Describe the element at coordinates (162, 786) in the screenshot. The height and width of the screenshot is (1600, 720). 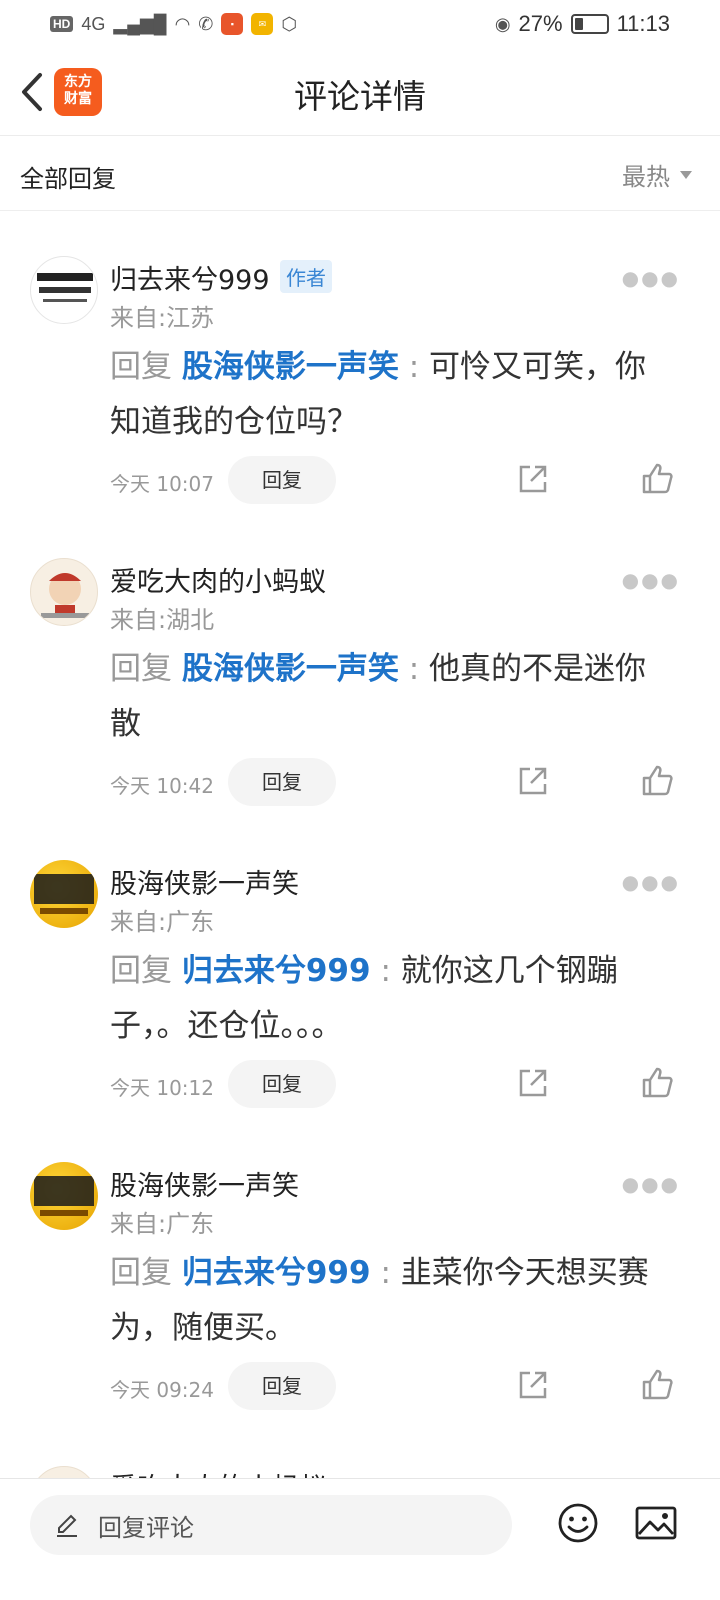
I see `timestamp: 今天 10:42` at that location.